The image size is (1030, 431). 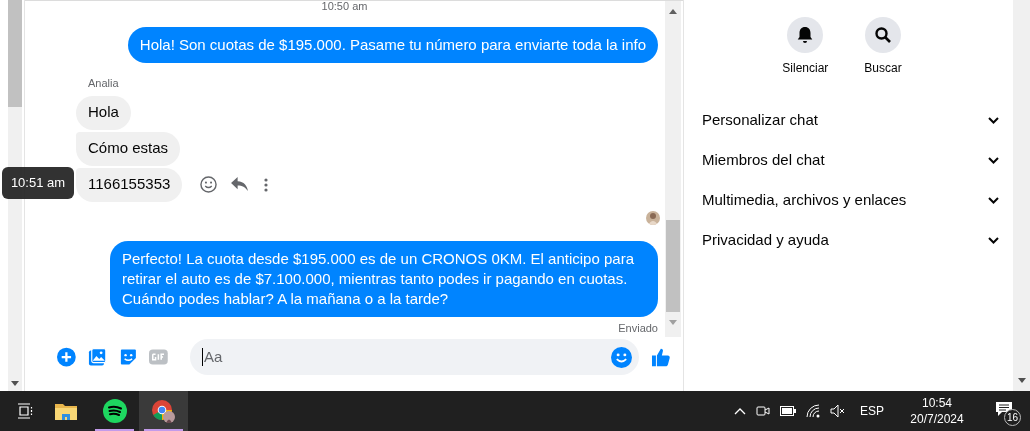 What do you see at coordinates (384, 278) in the screenshot?
I see `message-bubble: Perfecto! La cuota desde $195.000 es de un CRONOS 0KM. El anticipo para retirar el auto es de $7.100.000, mientras tanto podes ir pagando en cuotas. Cuándo podes hablar? A la mañana o a la tarde?` at bounding box center [384, 278].